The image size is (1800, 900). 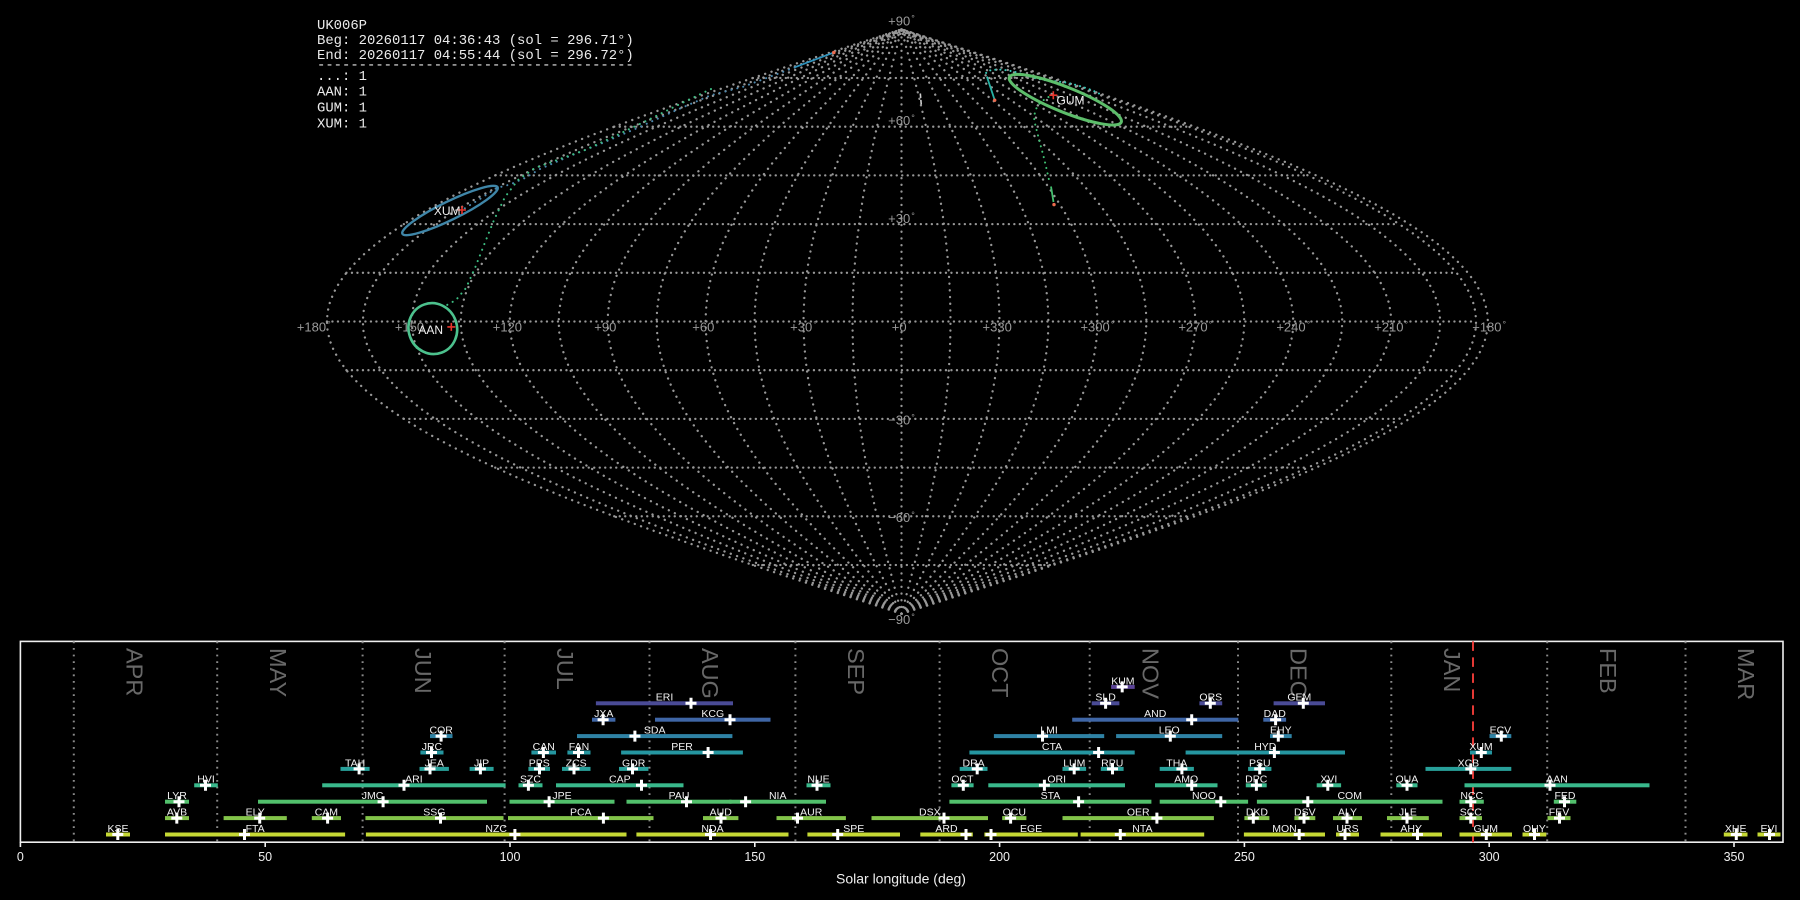 What do you see at coordinates (430, 330) in the screenshot?
I see `svg-text: AAN` at bounding box center [430, 330].